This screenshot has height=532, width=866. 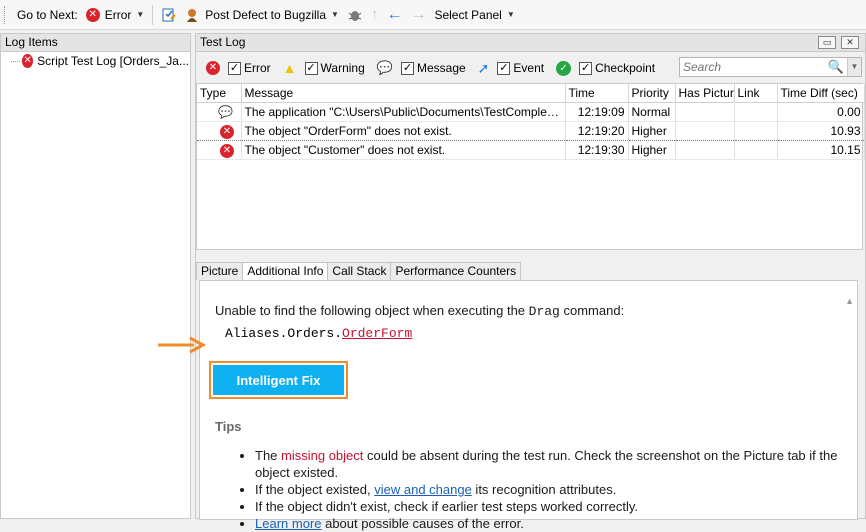 What do you see at coordinates (423, 489) in the screenshot?
I see `view-and-change-link: view and change` at bounding box center [423, 489].